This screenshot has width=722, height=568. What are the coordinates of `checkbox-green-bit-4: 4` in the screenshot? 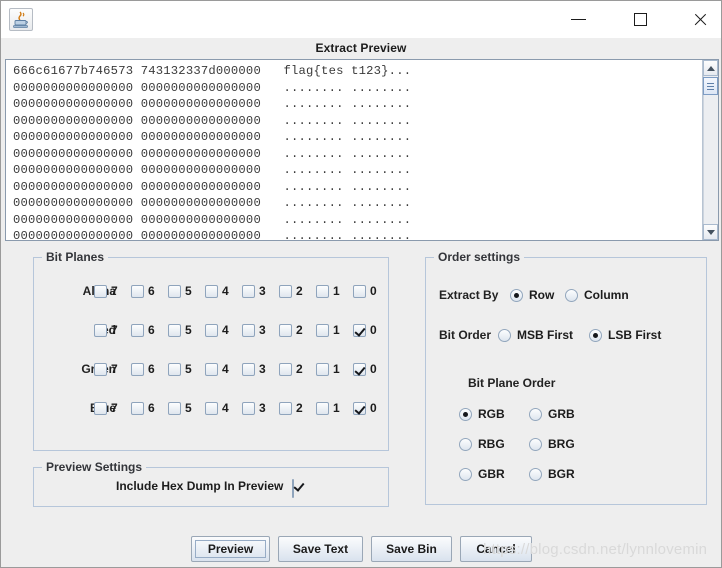 It's located at (217, 369).